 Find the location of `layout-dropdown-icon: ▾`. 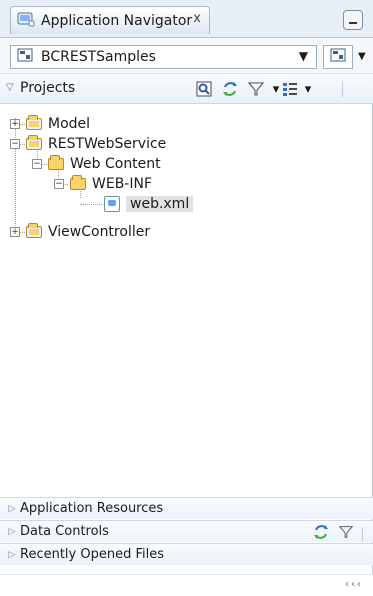

layout-dropdown-icon: ▾ is located at coordinates (308, 89).